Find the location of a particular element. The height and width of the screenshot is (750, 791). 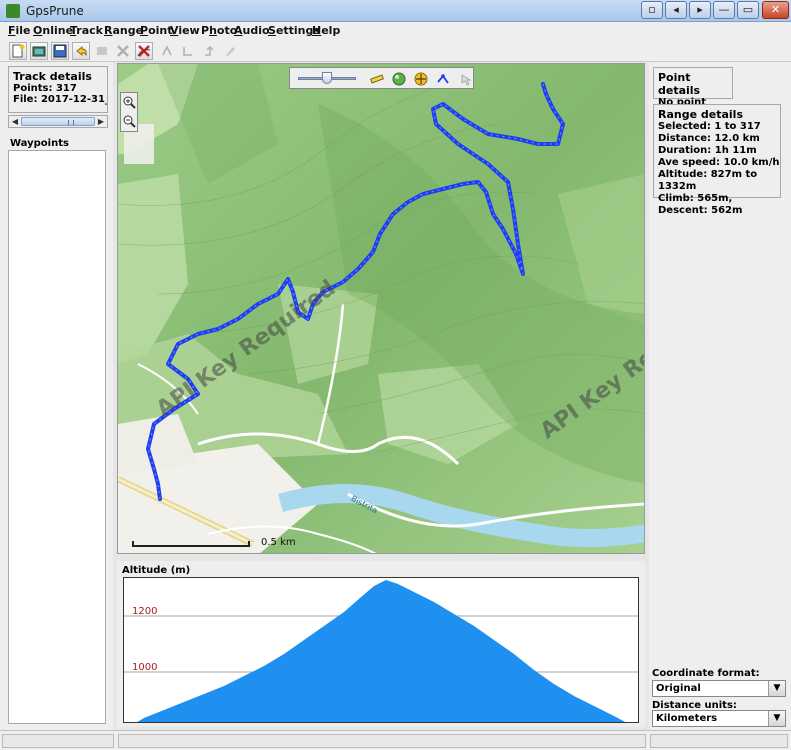

altitude-profile-panel: Altitude (m) 1200 1000 is located at coordinates (381, 644).